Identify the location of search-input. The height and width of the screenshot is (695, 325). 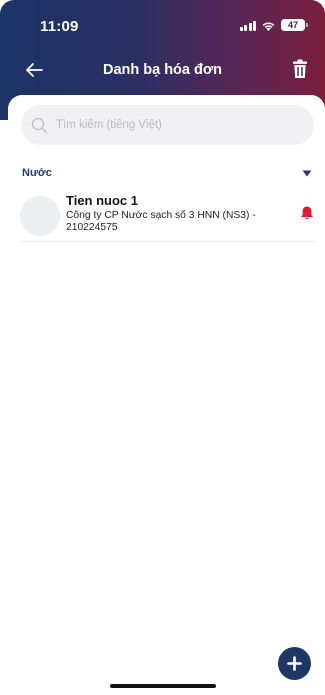
(176, 125).